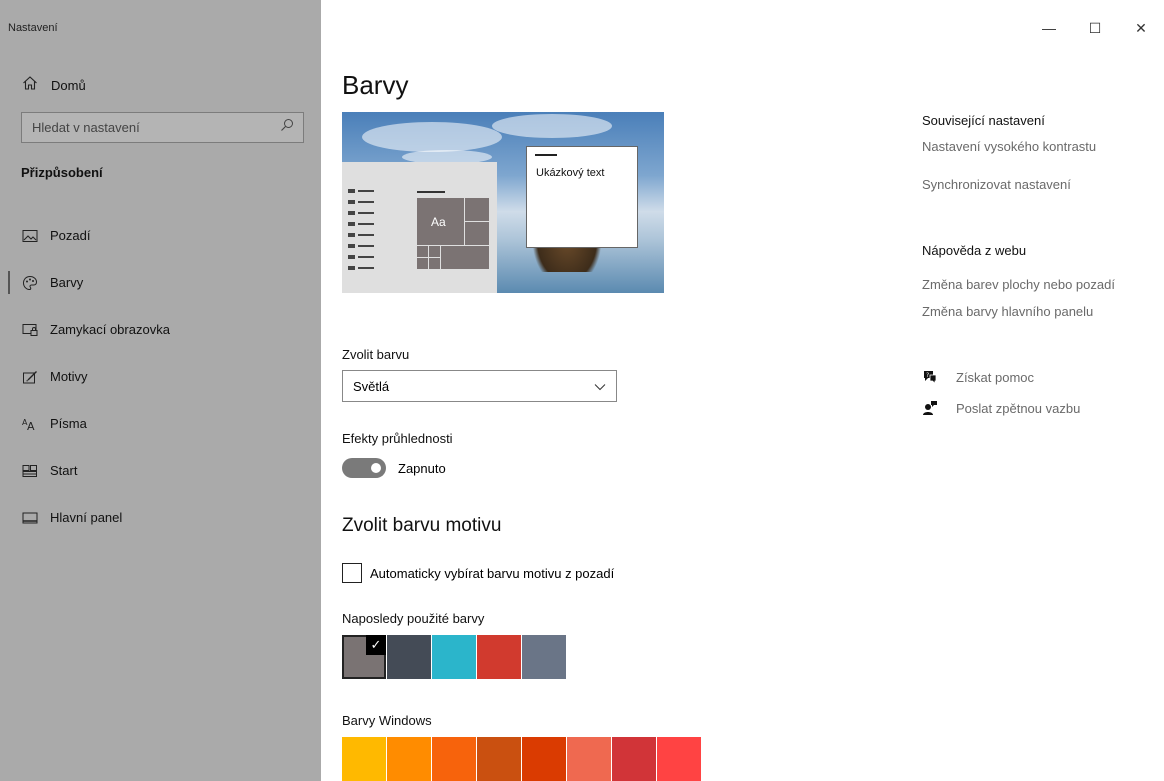  What do you see at coordinates (376, 354) in the screenshot?
I see `choose-color-label: Zvolit barvu` at bounding box center [376, 354].